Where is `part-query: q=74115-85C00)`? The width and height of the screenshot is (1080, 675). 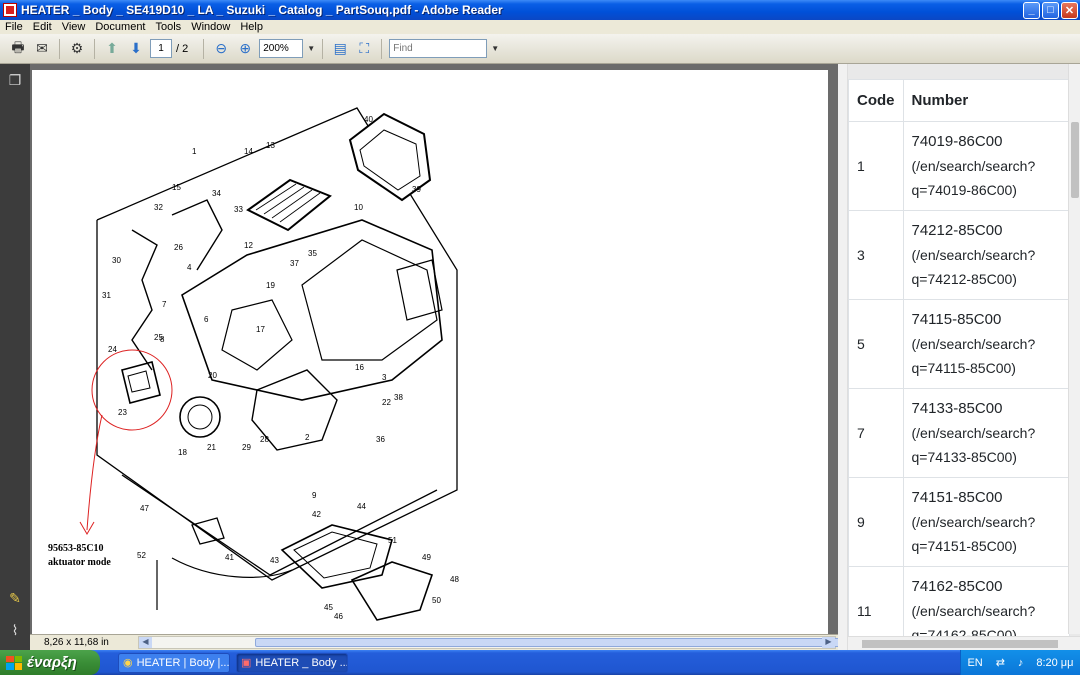 part-query: q=74115-85C00) is located at coordinates (987, 368).